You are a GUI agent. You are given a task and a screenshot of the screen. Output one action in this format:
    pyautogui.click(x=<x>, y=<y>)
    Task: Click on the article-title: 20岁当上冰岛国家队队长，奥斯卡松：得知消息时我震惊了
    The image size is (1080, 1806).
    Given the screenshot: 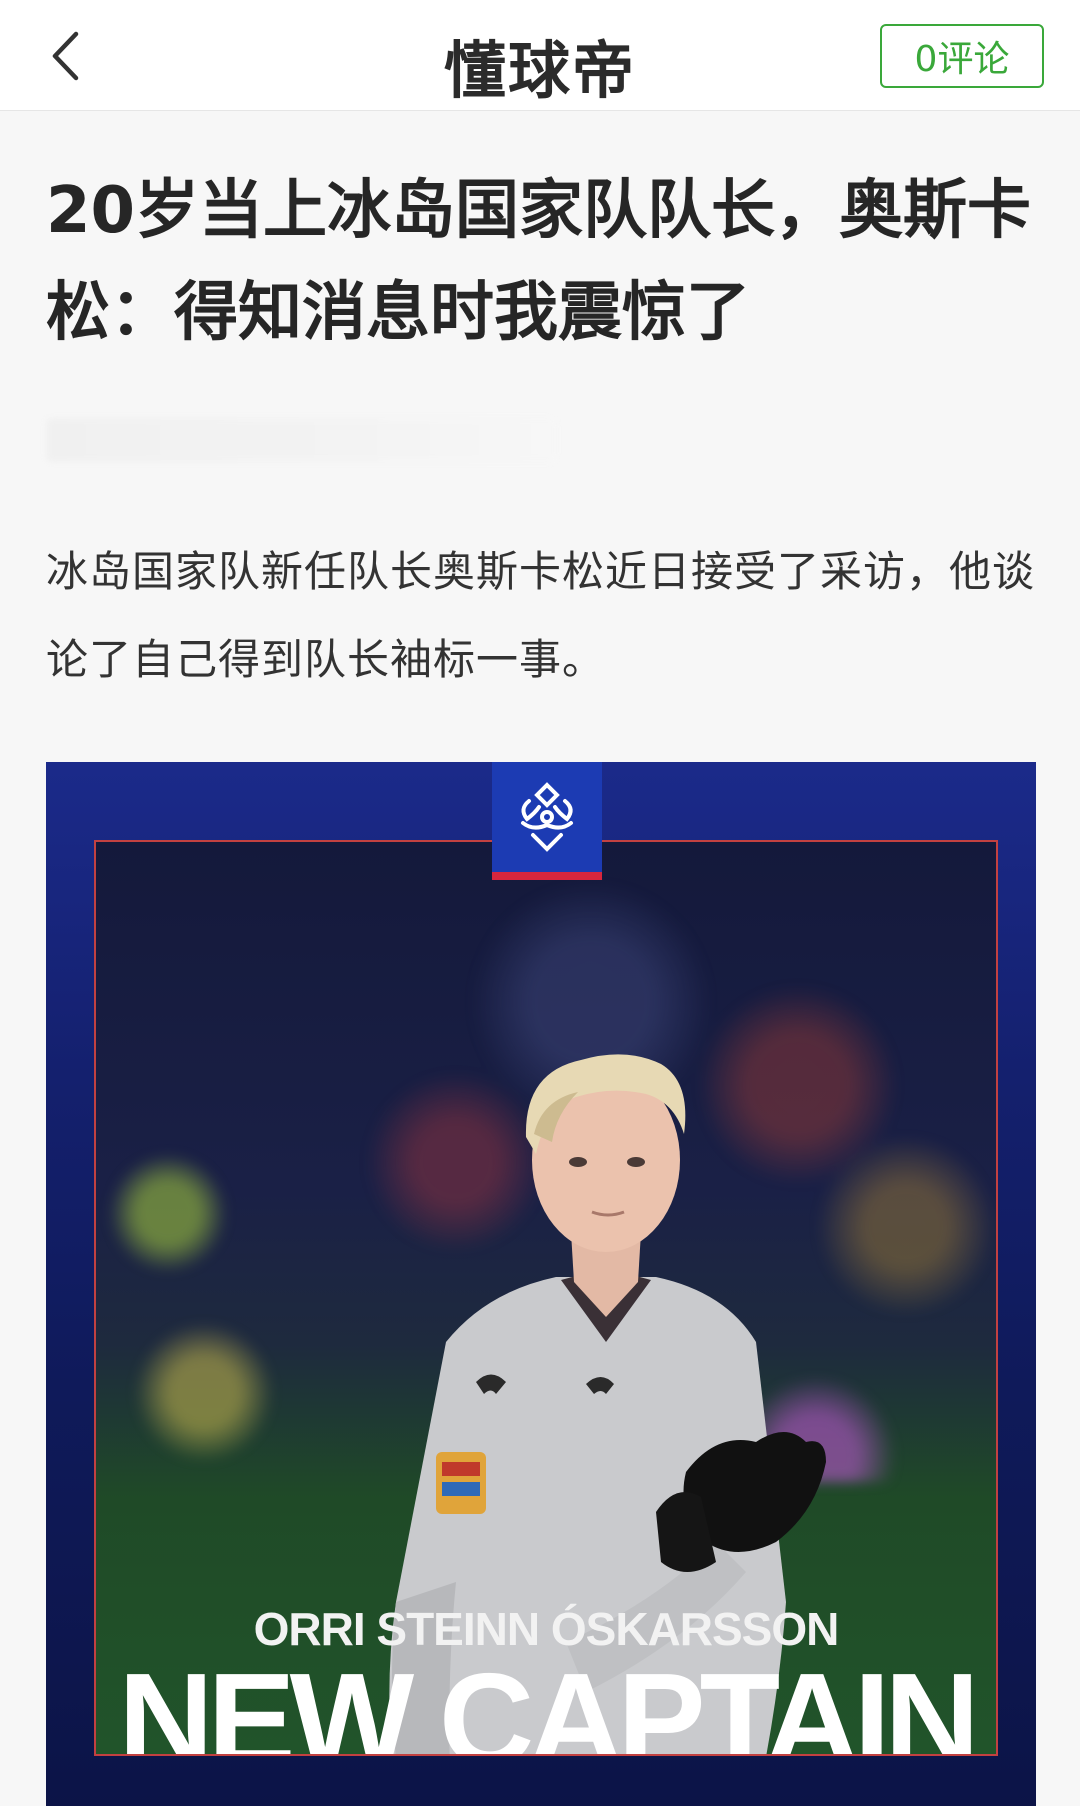 What is the action you would take?
    pyautogui.click(x=539, y=262)
    